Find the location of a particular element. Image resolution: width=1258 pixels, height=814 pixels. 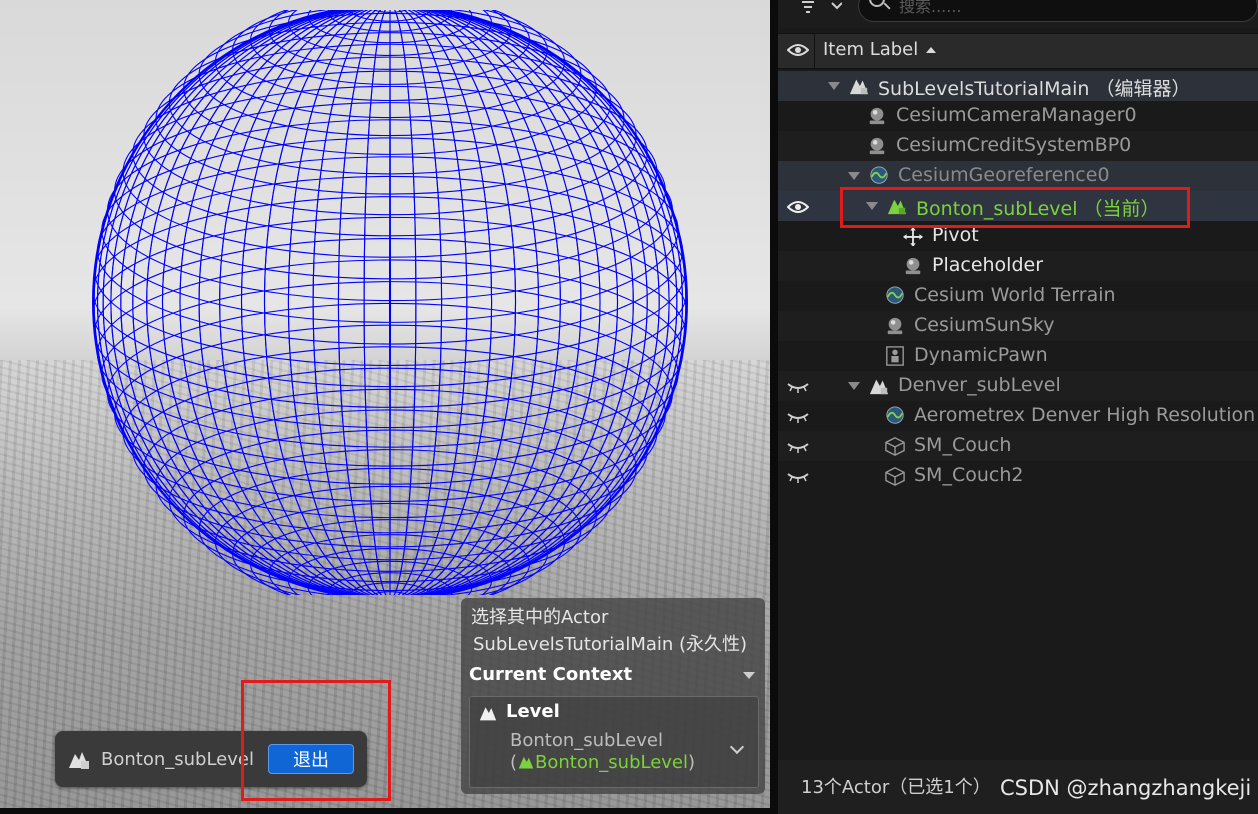

context-line1: 选择其中的Actor is located at coordinates (540, 617).